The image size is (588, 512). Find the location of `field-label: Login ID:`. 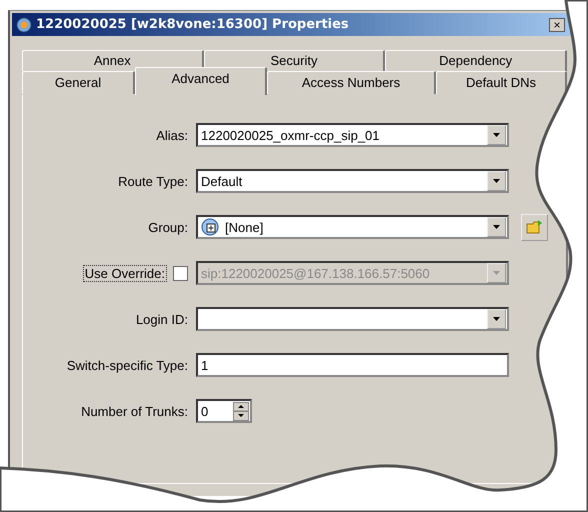

field-label: Login ID: is located at coordinates (162, 319).